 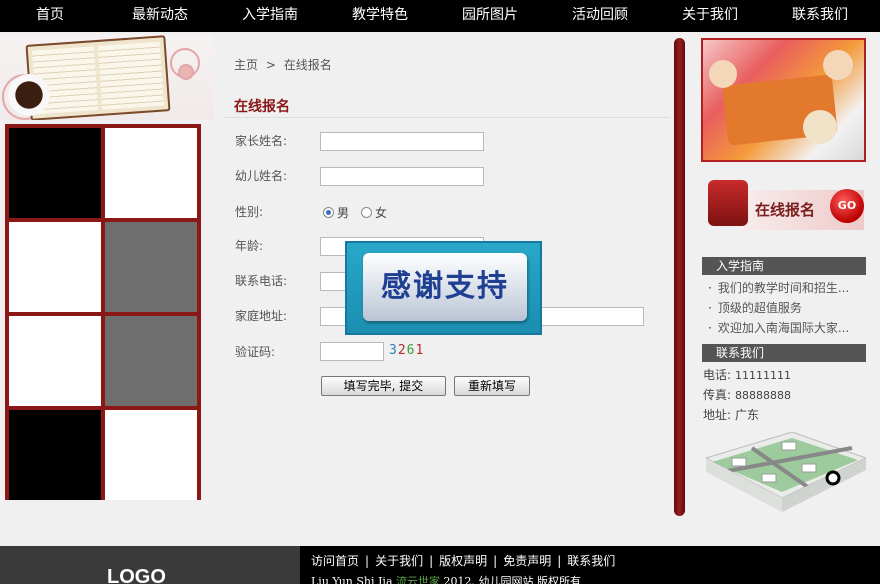 What do you see at coordinates (52, 16) in the screenshot?
I see `nav-item-home: 首页` at bounding box center [52, 16].